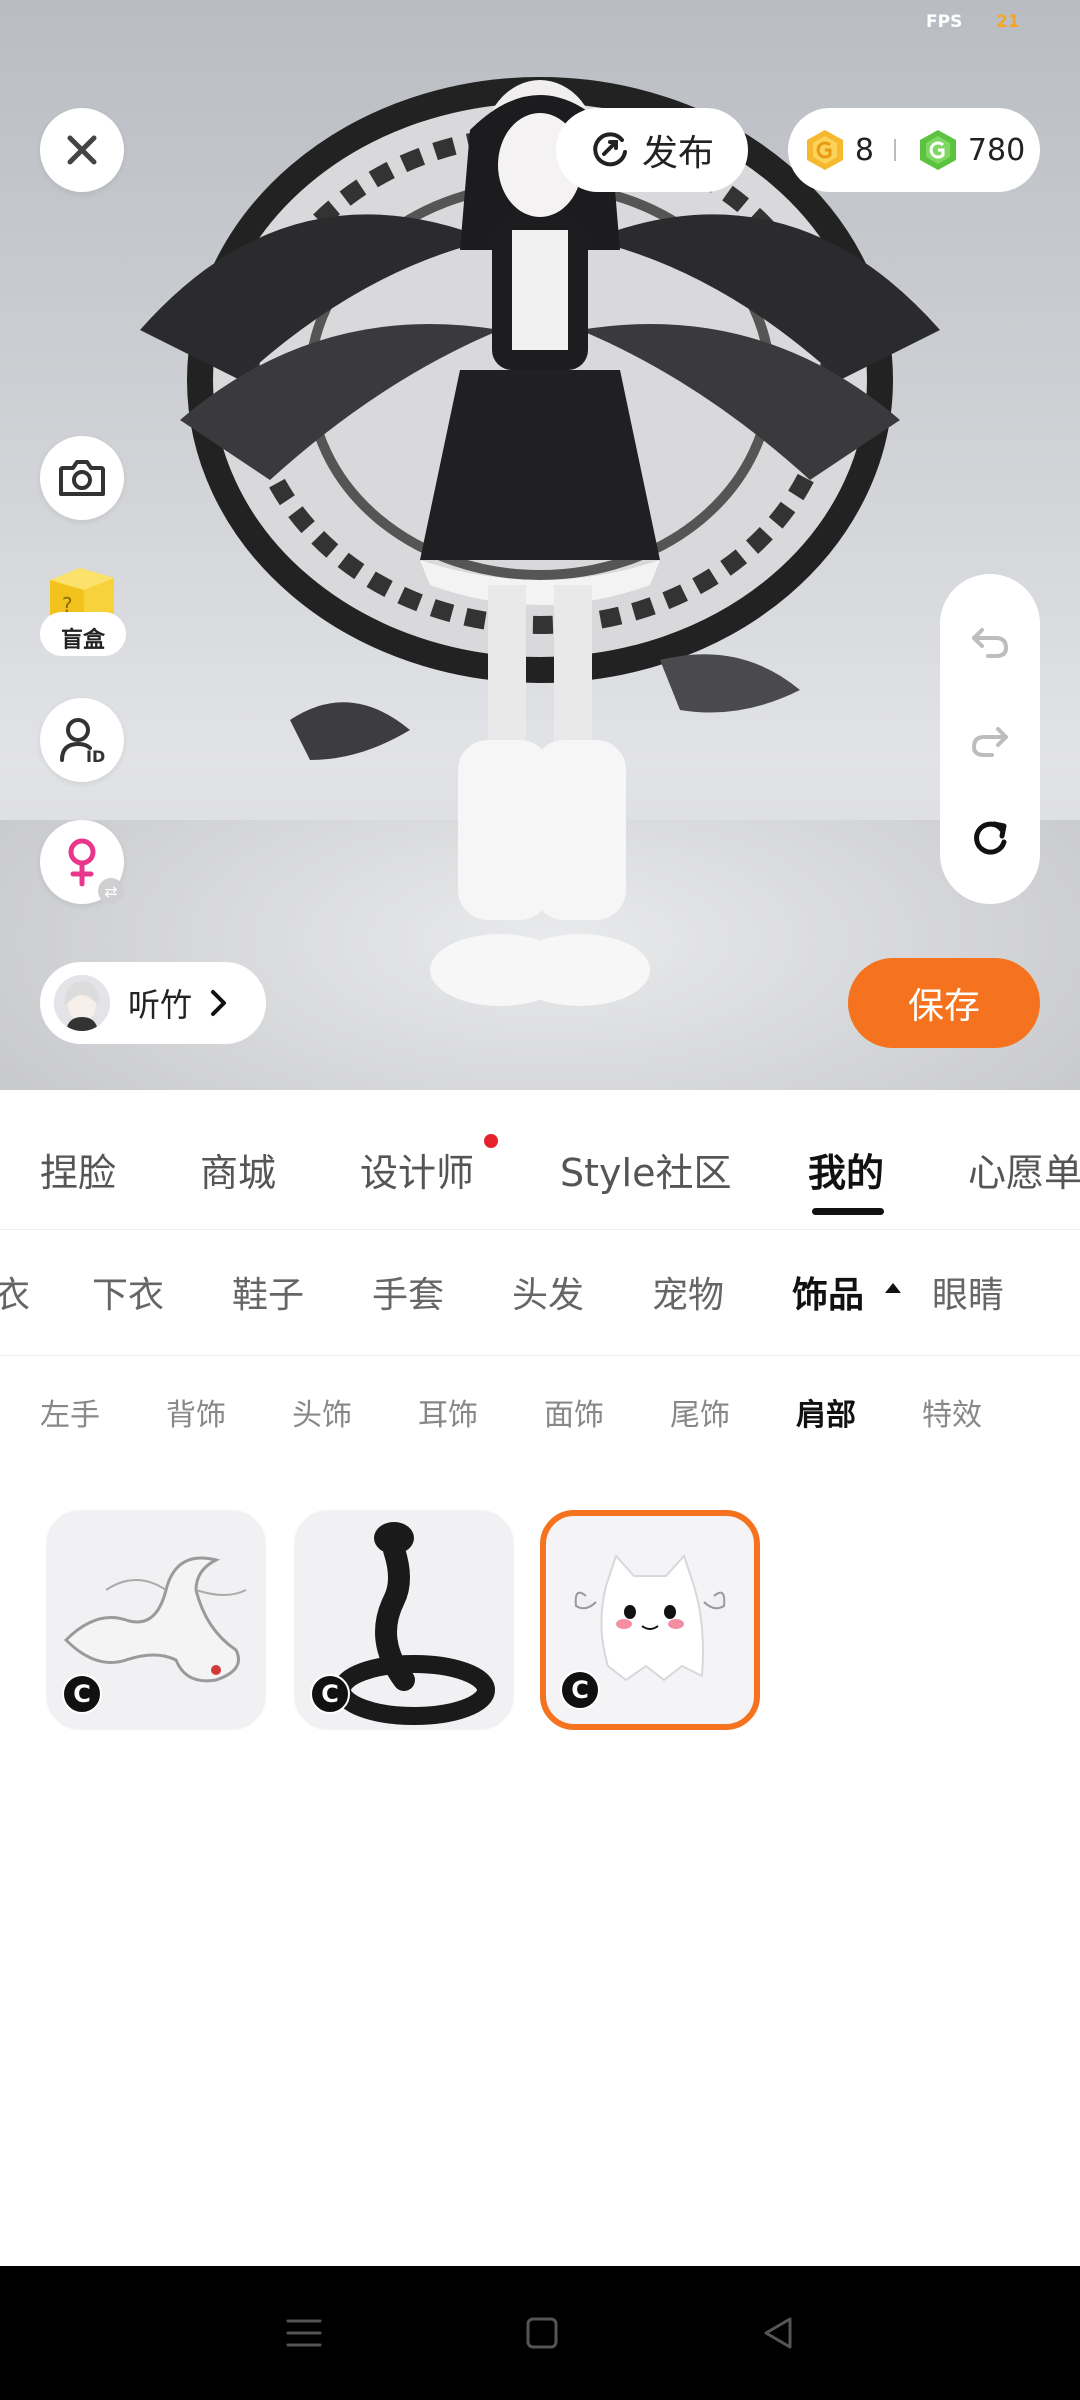 Image resolution: width=1080 pixels, height=2400 pixels. I want to click on female-icon, so click(82, 862).